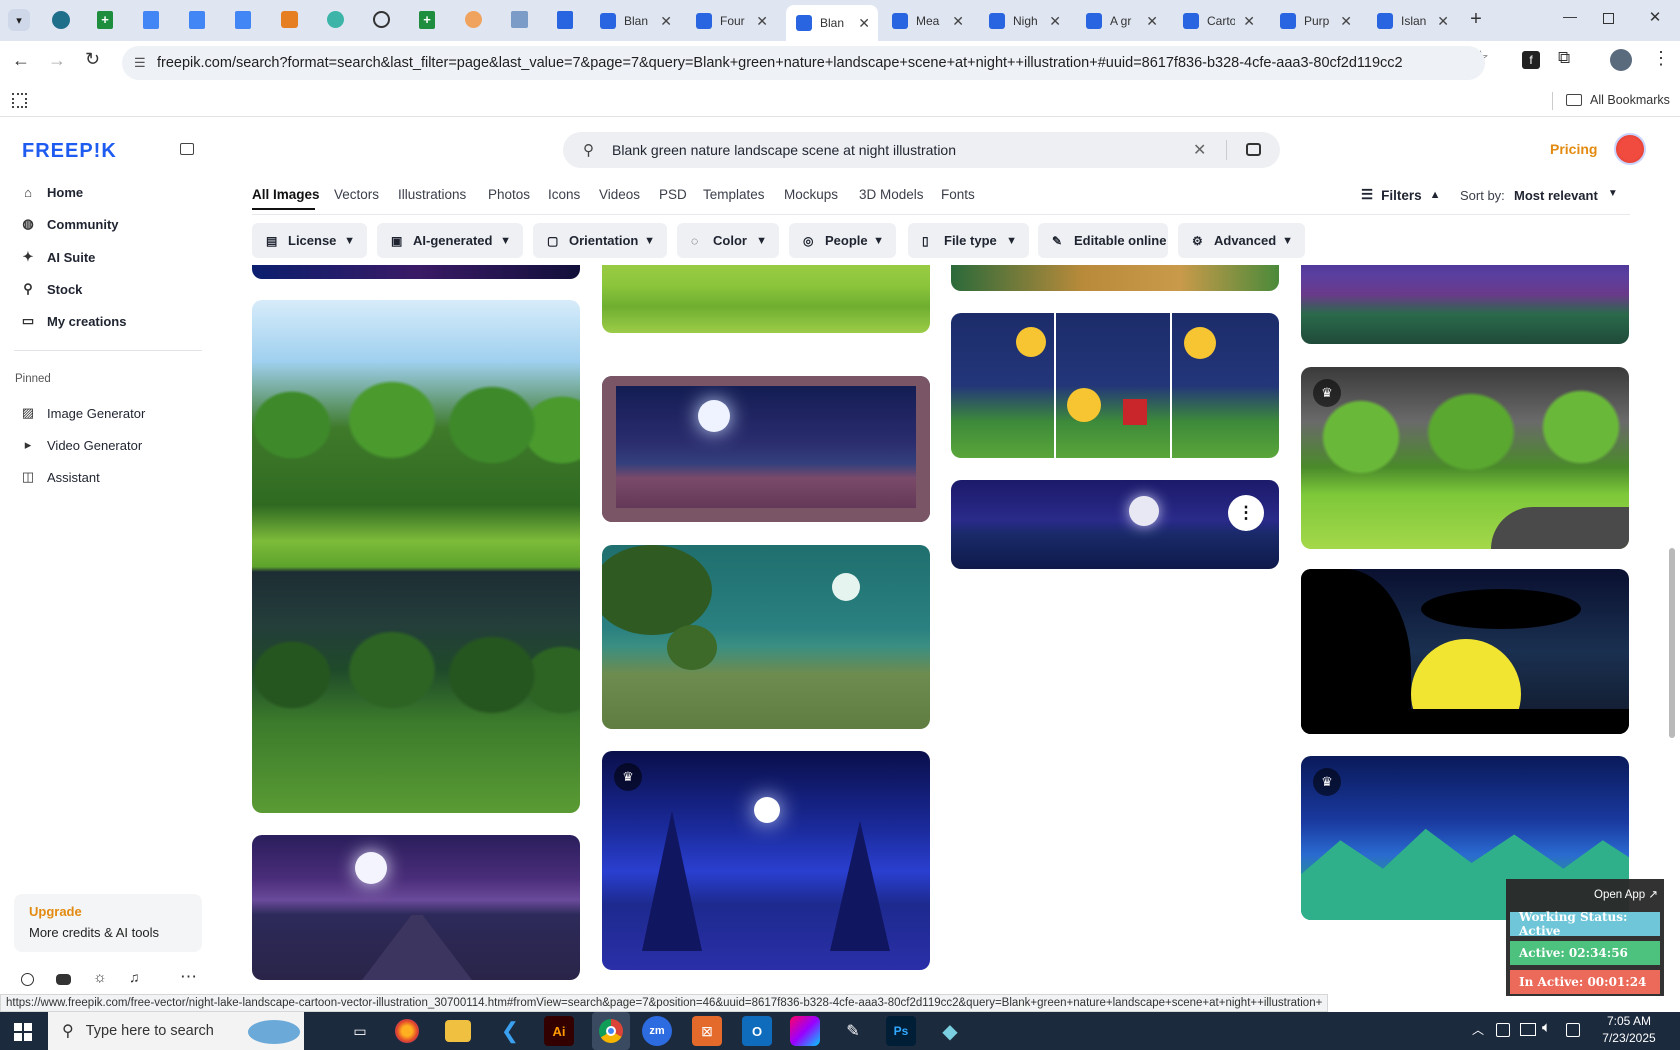 This screenshot has height=1050, width=1680. Describe the element at coordinates (1608, 18) in the screenshot. I see `restore-button` at that location.